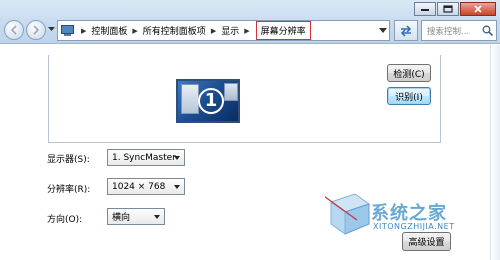 This screenshot has height=260, width=500. I want to click on breadcrumb-label: 所有控制面板项, so click(174, 32).